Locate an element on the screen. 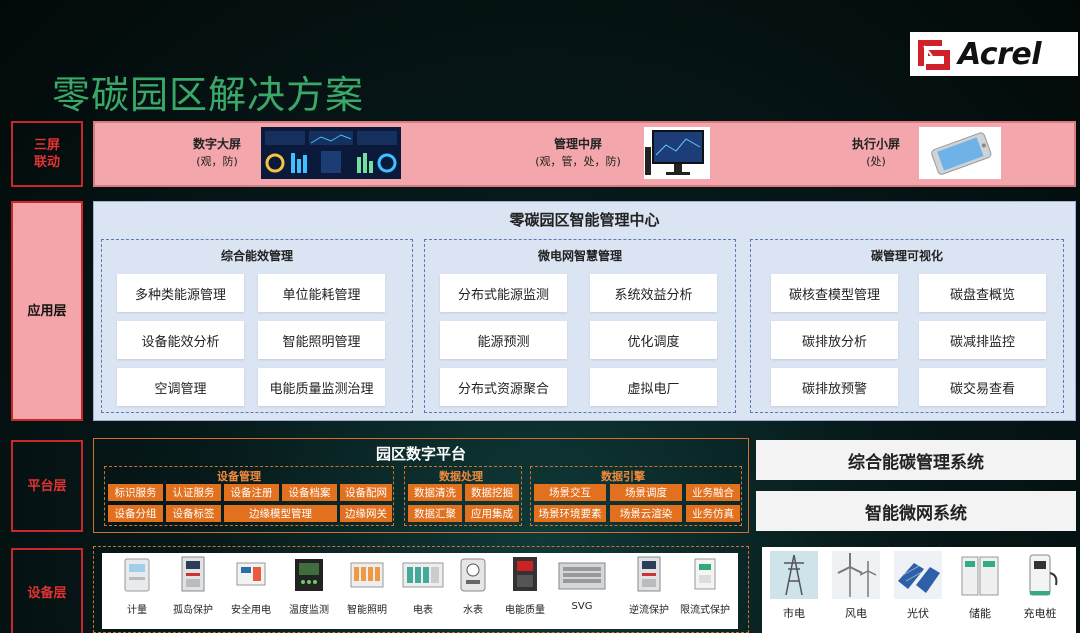 This screenshot has width=1080, height=633. app-card: 碳交易查看 is located at coordinates (982, 387).